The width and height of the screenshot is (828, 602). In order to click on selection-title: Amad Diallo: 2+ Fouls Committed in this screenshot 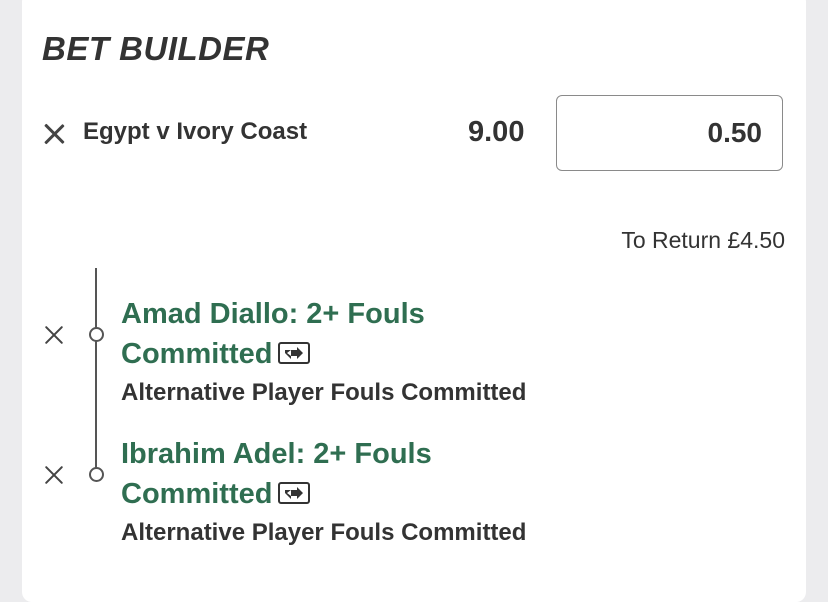, I will do `click(311, 334)`.